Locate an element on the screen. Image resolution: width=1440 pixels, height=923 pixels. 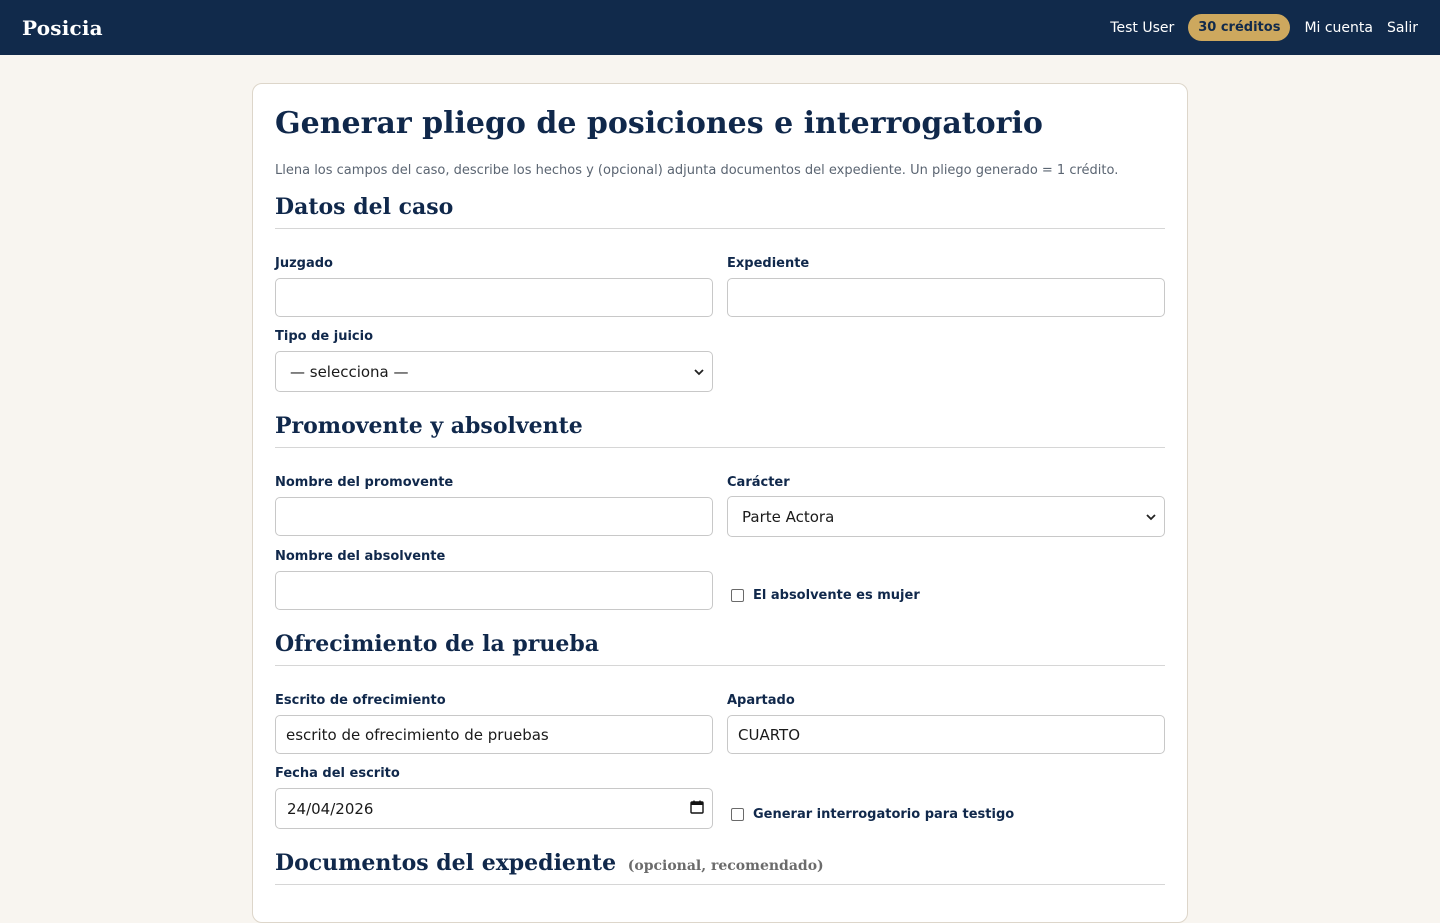
caracter-select: Parte Actora is located at coordinates (946, 516).